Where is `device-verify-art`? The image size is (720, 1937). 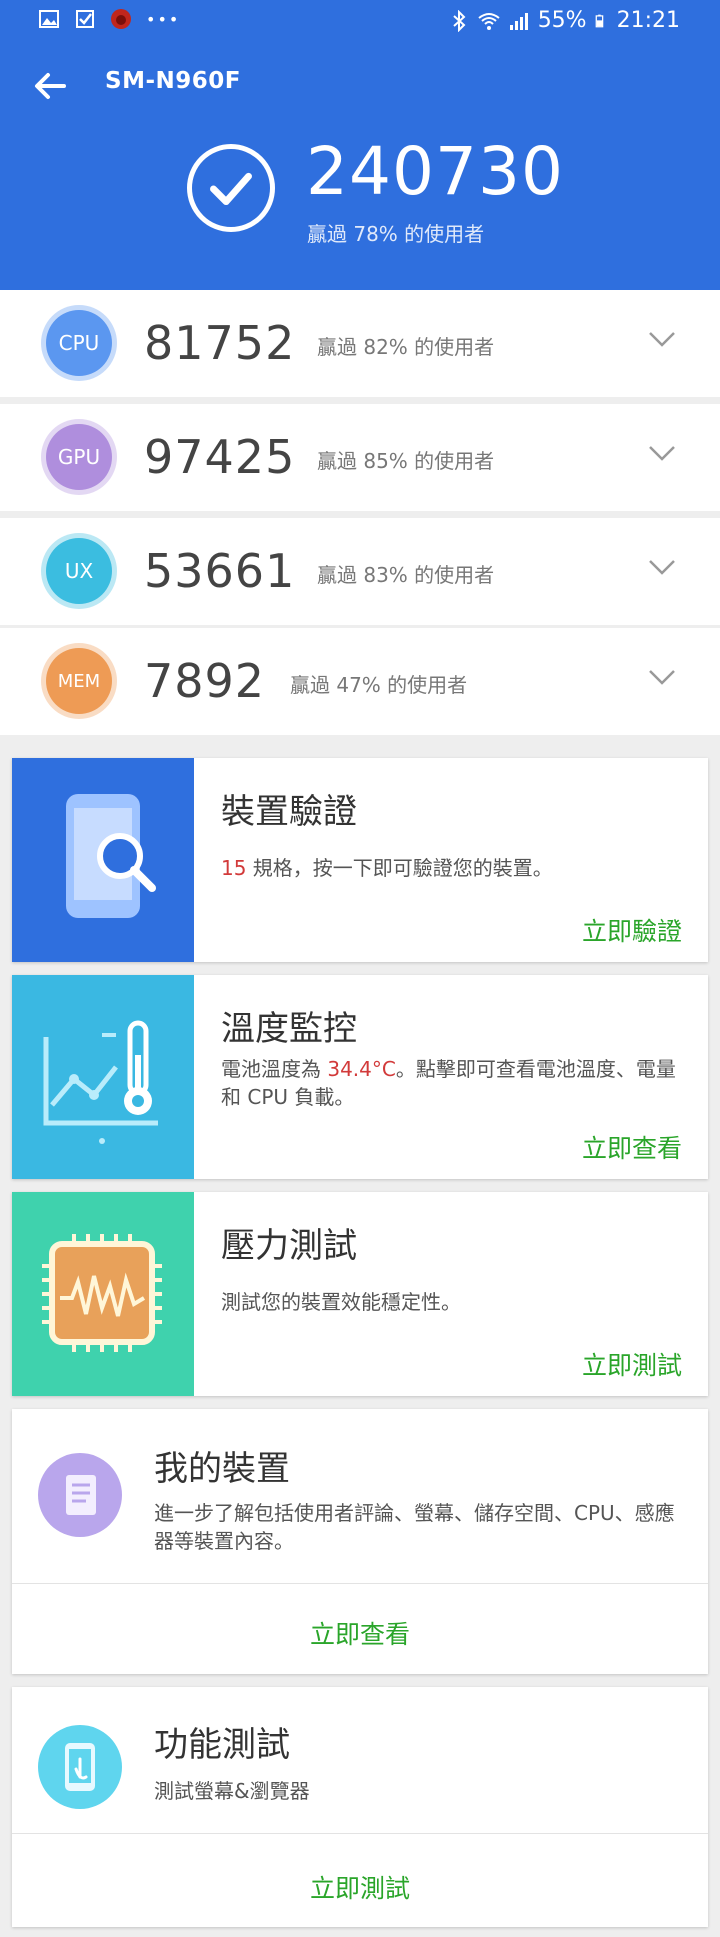 device-verify-art is located at coordinates (103, 860).